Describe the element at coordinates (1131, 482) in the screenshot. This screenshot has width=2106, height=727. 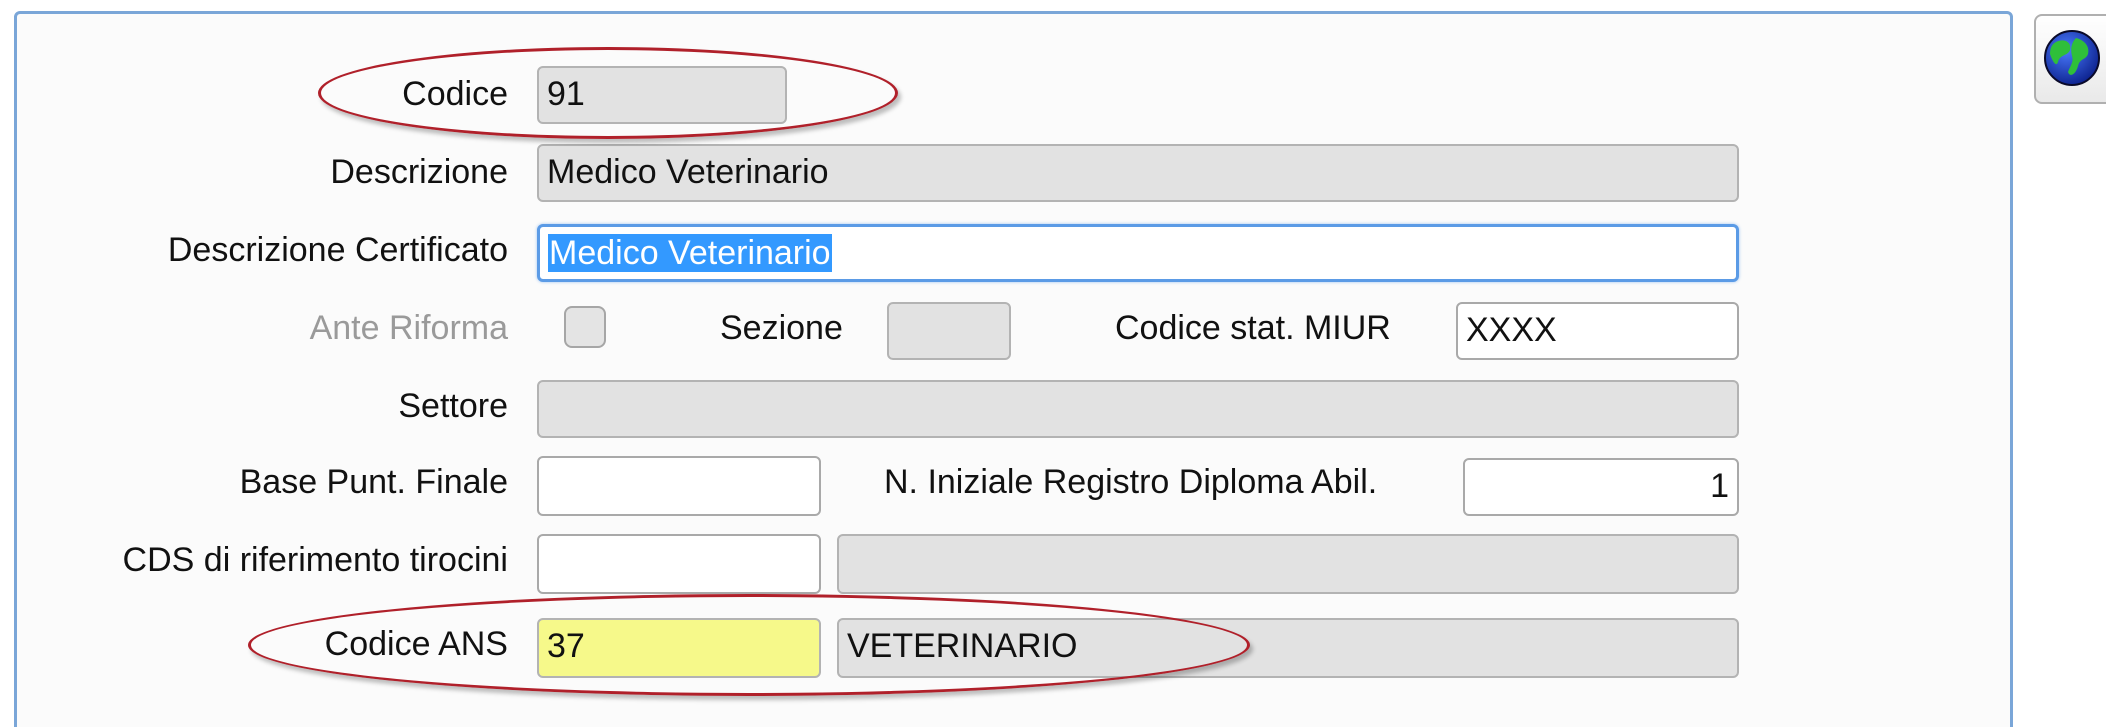
I see `n-iniziale-registro-label: N. Iniziale Registro Diploma Abil.` at that location.